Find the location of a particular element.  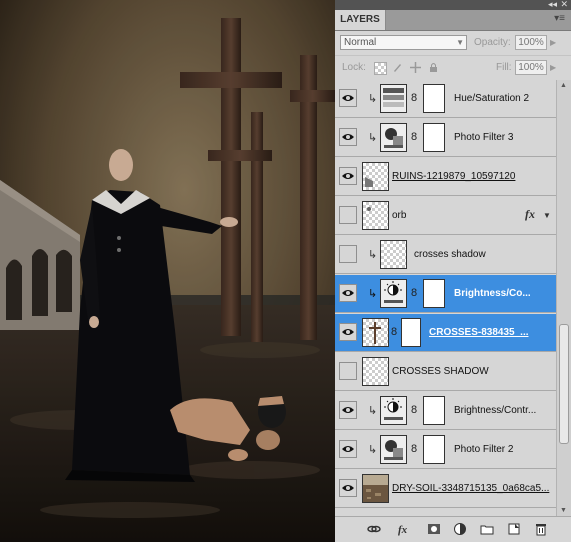

expand-effects-icon: ▼ is located at coordinates (547, 215).